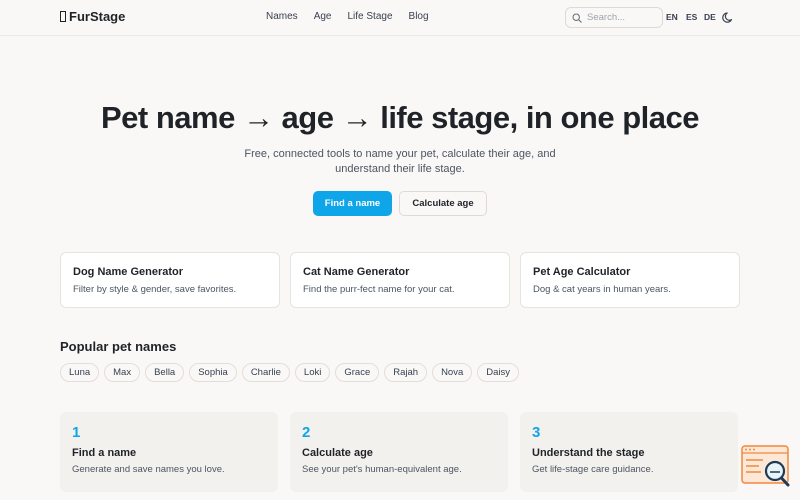  What do you see at coordinates (76, 432) in the screenshot?
I see `step-number: 1` at bounding box center [76, 432].